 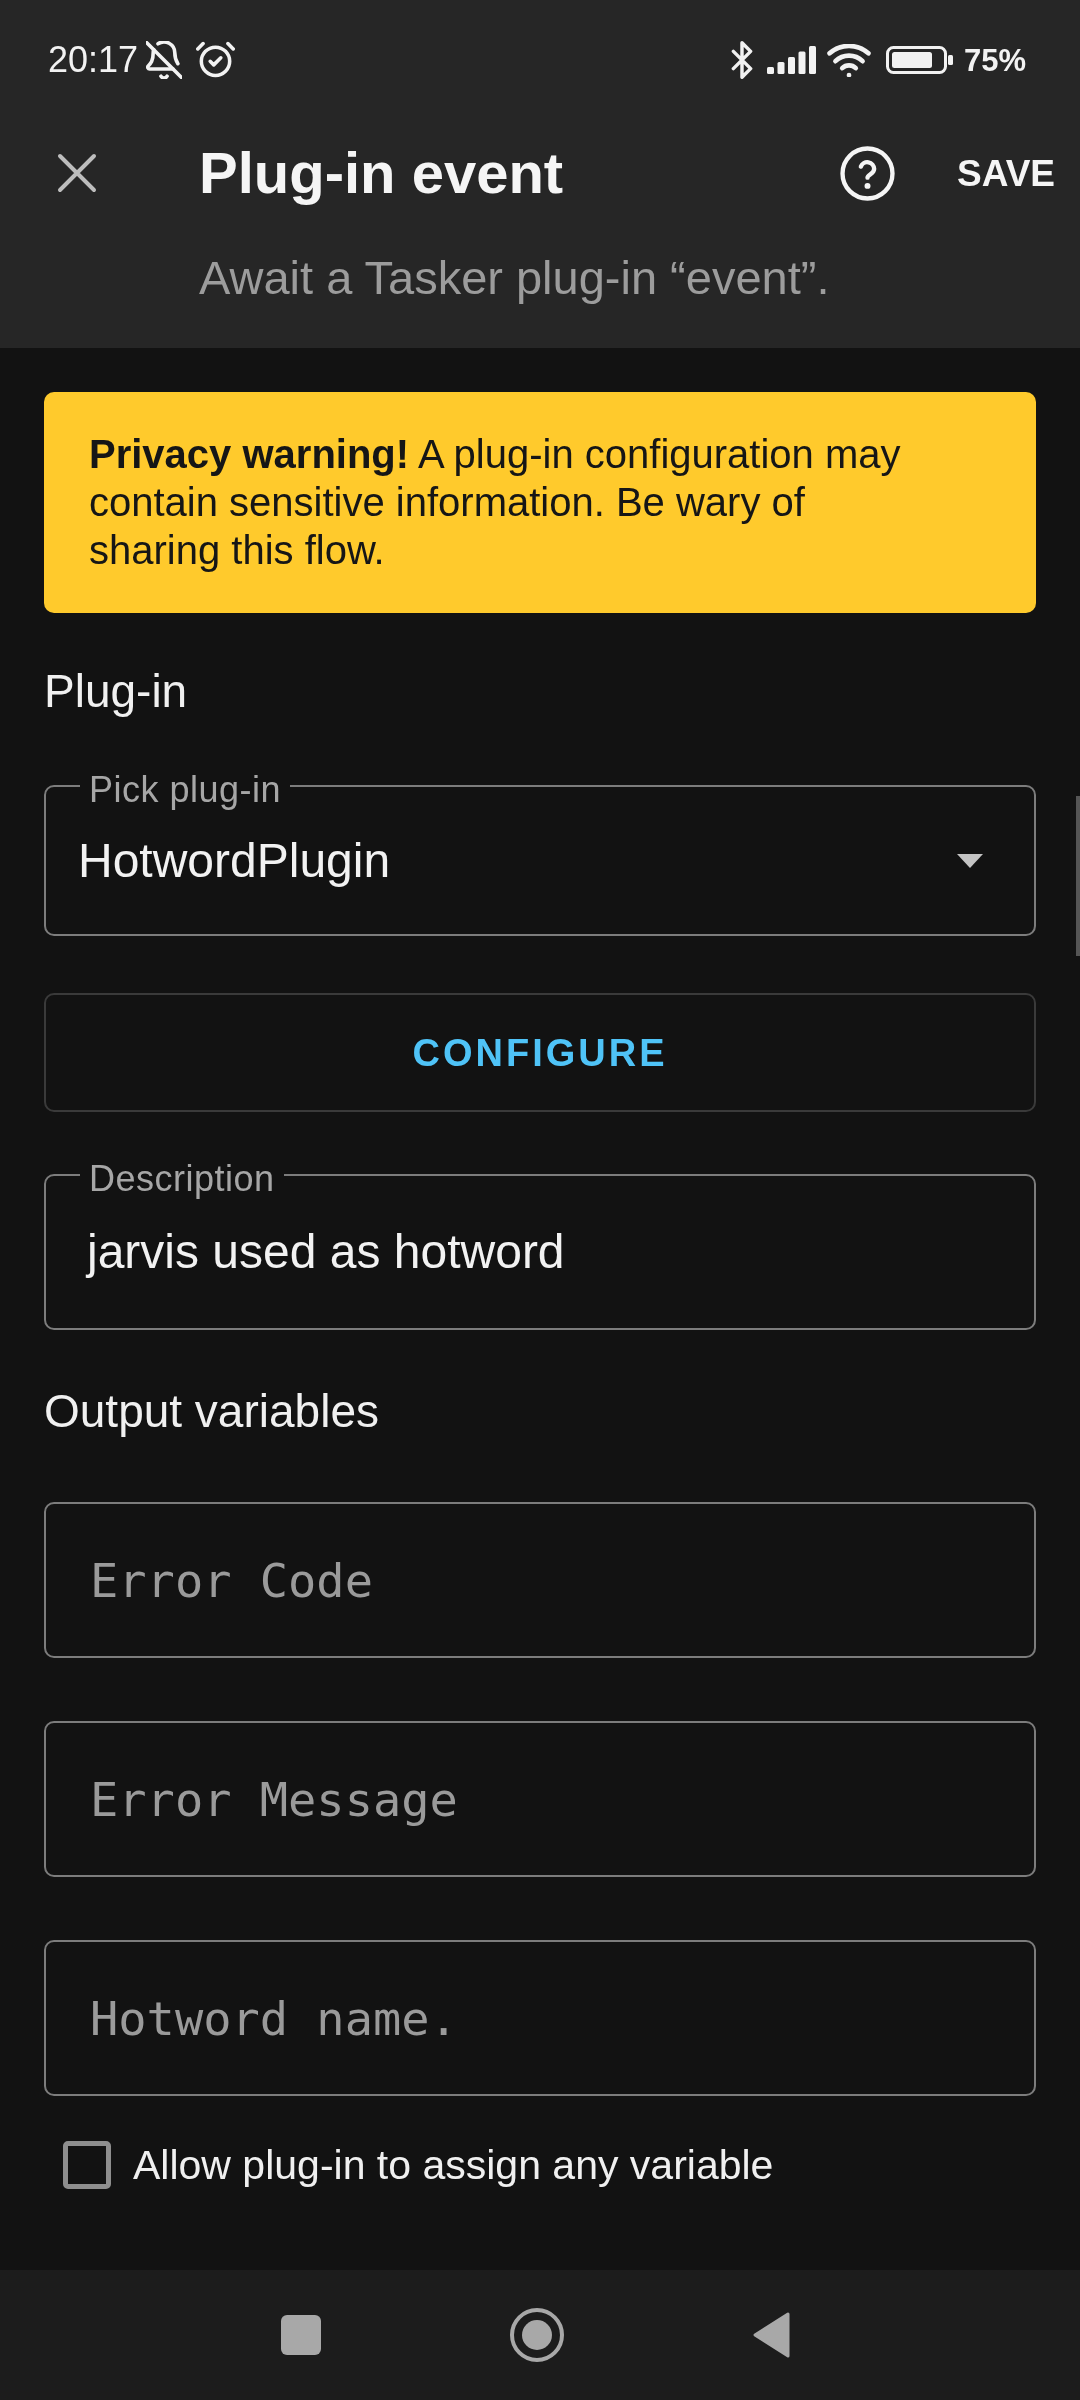 What do you see at coordinates (77, 173) in the screenshot?
I see `close-icon` at bounding box center [77, 173].